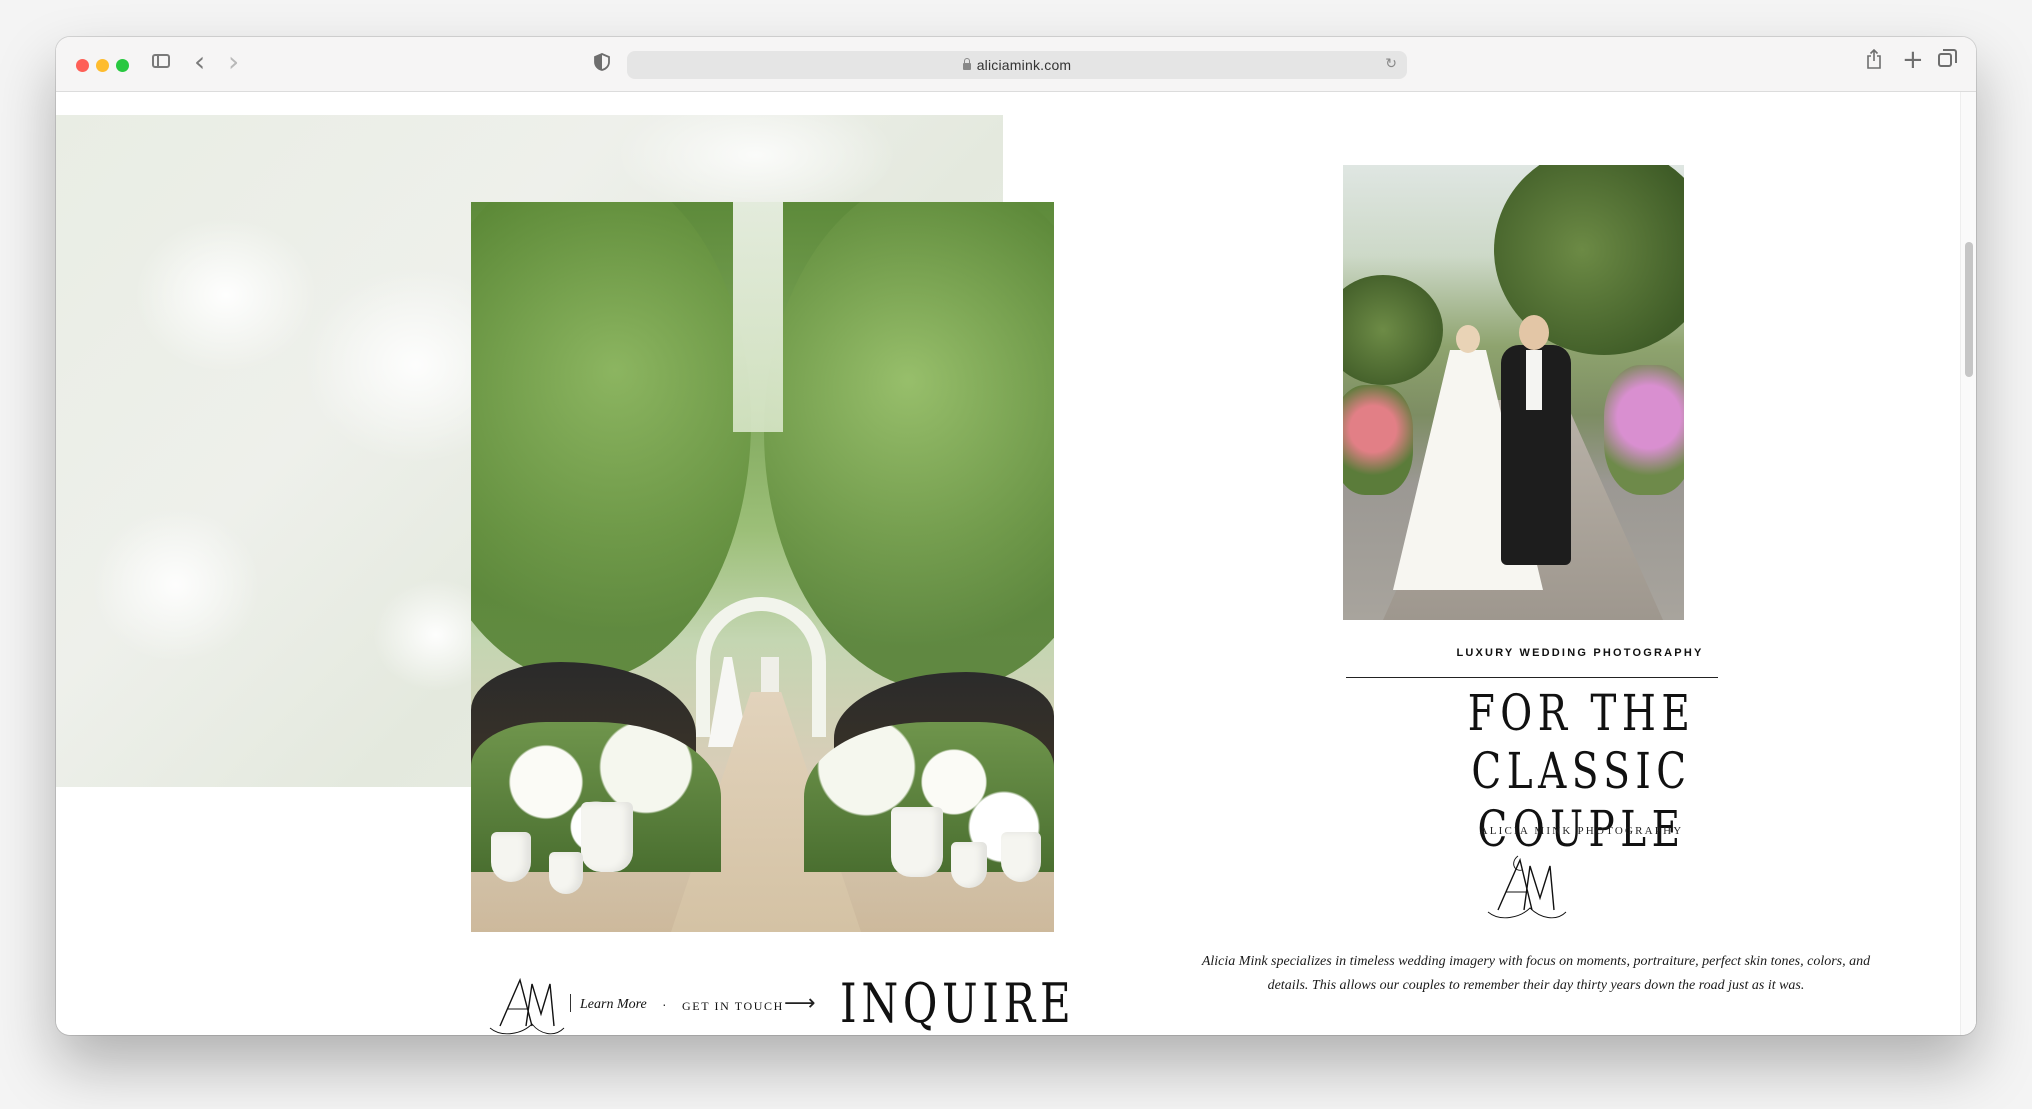 The height and width of the screenshot is (1109, 2032). Describe the element at coordinates (1391, 64) in the screenshot. I see `reload-icon: ↻` at that location.